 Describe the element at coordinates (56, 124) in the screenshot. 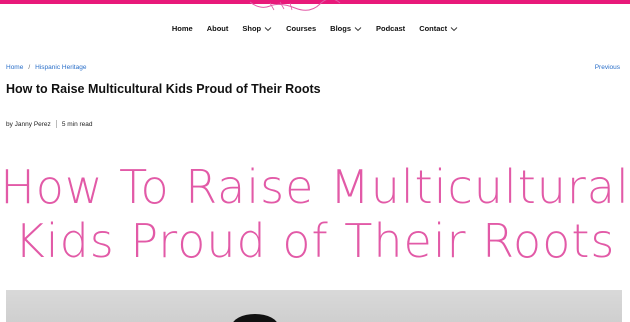

I see `byline-divider` at that location.